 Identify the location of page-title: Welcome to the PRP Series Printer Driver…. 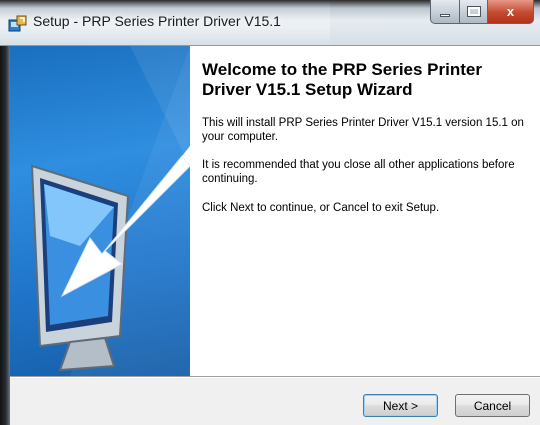
(342, 79).